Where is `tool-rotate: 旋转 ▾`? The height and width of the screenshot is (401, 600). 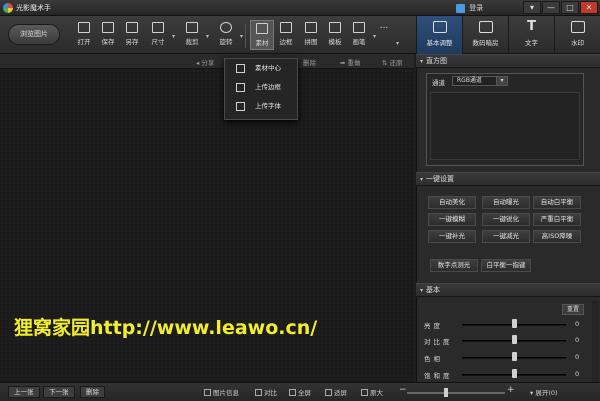
tool-rotate: 旋转 ▾ is located at coordinates (228, 35).